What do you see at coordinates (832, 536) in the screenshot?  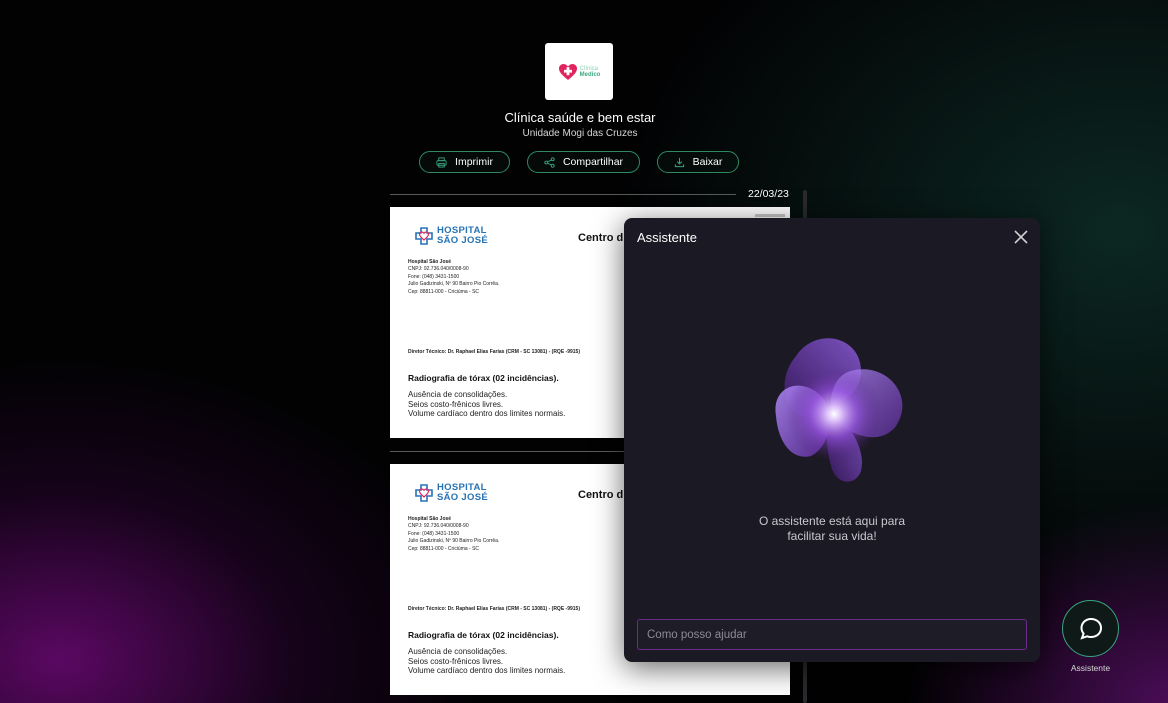 I see `assistant-message-line2: facilitar sua vida!` at bounding box center [832, 536].